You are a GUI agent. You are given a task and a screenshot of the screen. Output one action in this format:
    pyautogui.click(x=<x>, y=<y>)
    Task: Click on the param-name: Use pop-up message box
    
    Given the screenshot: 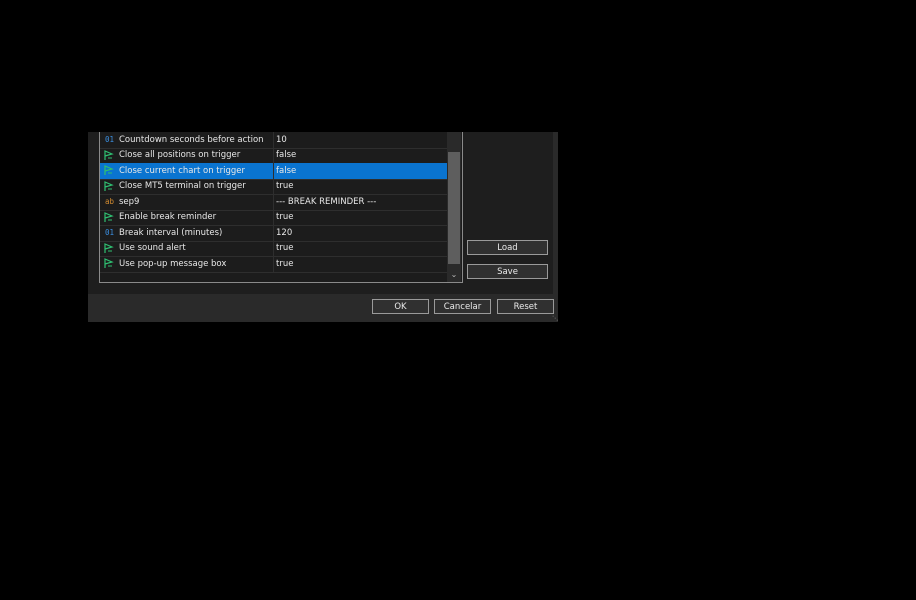 What is the action you would take?
    pyautogui.click(x=173, y=263)
    